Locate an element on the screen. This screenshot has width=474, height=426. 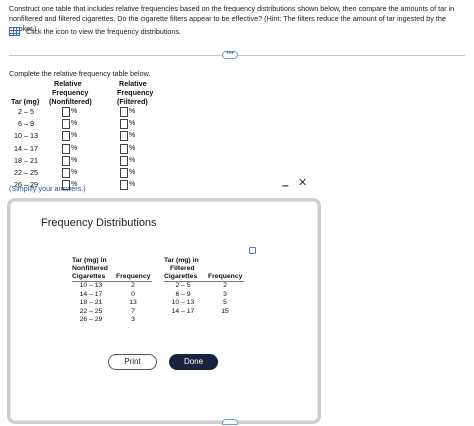
bottom-expand-button is located at coordinates (230, 422).